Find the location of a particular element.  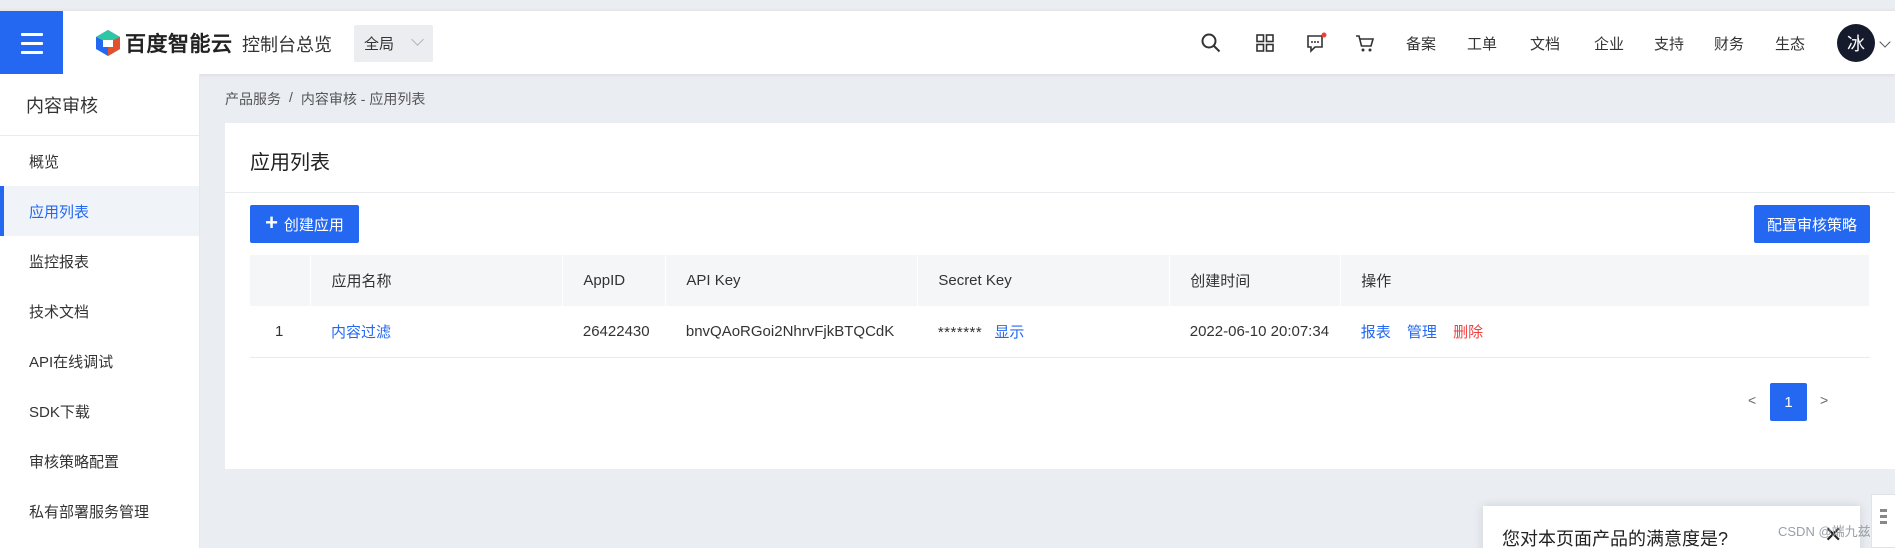

column-header-secret-key: Secret Key is located at coordinates (1044, 280).